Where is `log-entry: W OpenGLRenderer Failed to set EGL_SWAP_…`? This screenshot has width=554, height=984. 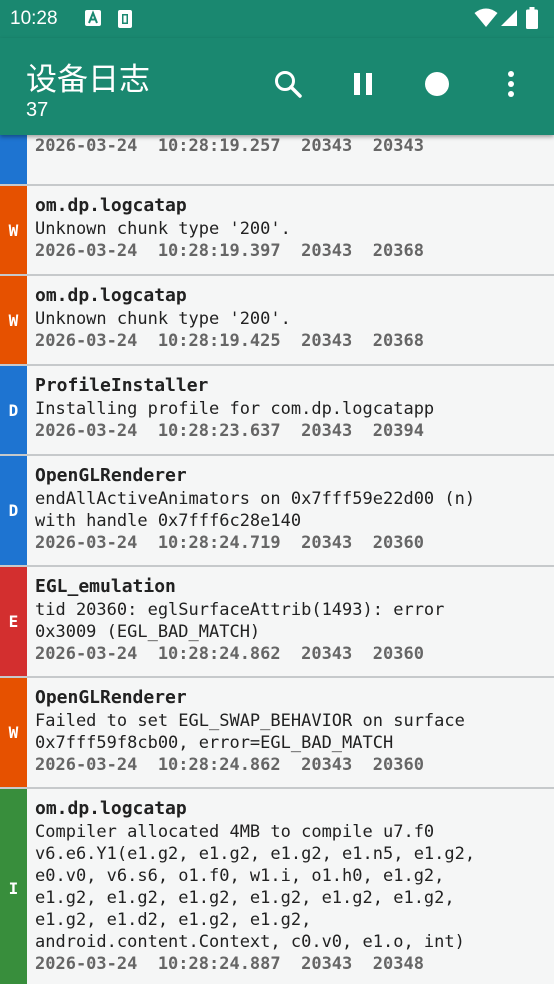
log-entry: W OpenGLRenderer Failed to set EGL_SWAP_… is located at coordinates (277, 733).